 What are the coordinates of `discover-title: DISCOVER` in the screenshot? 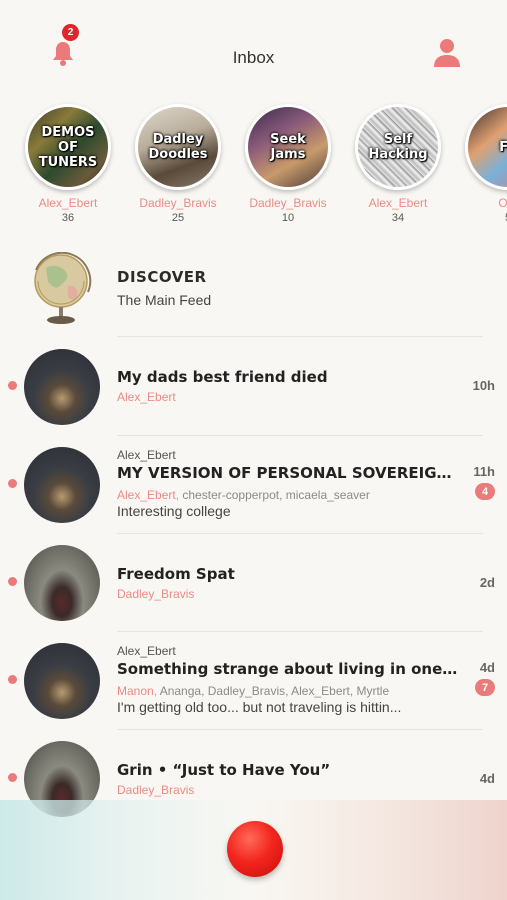 It's located at (162, 277).